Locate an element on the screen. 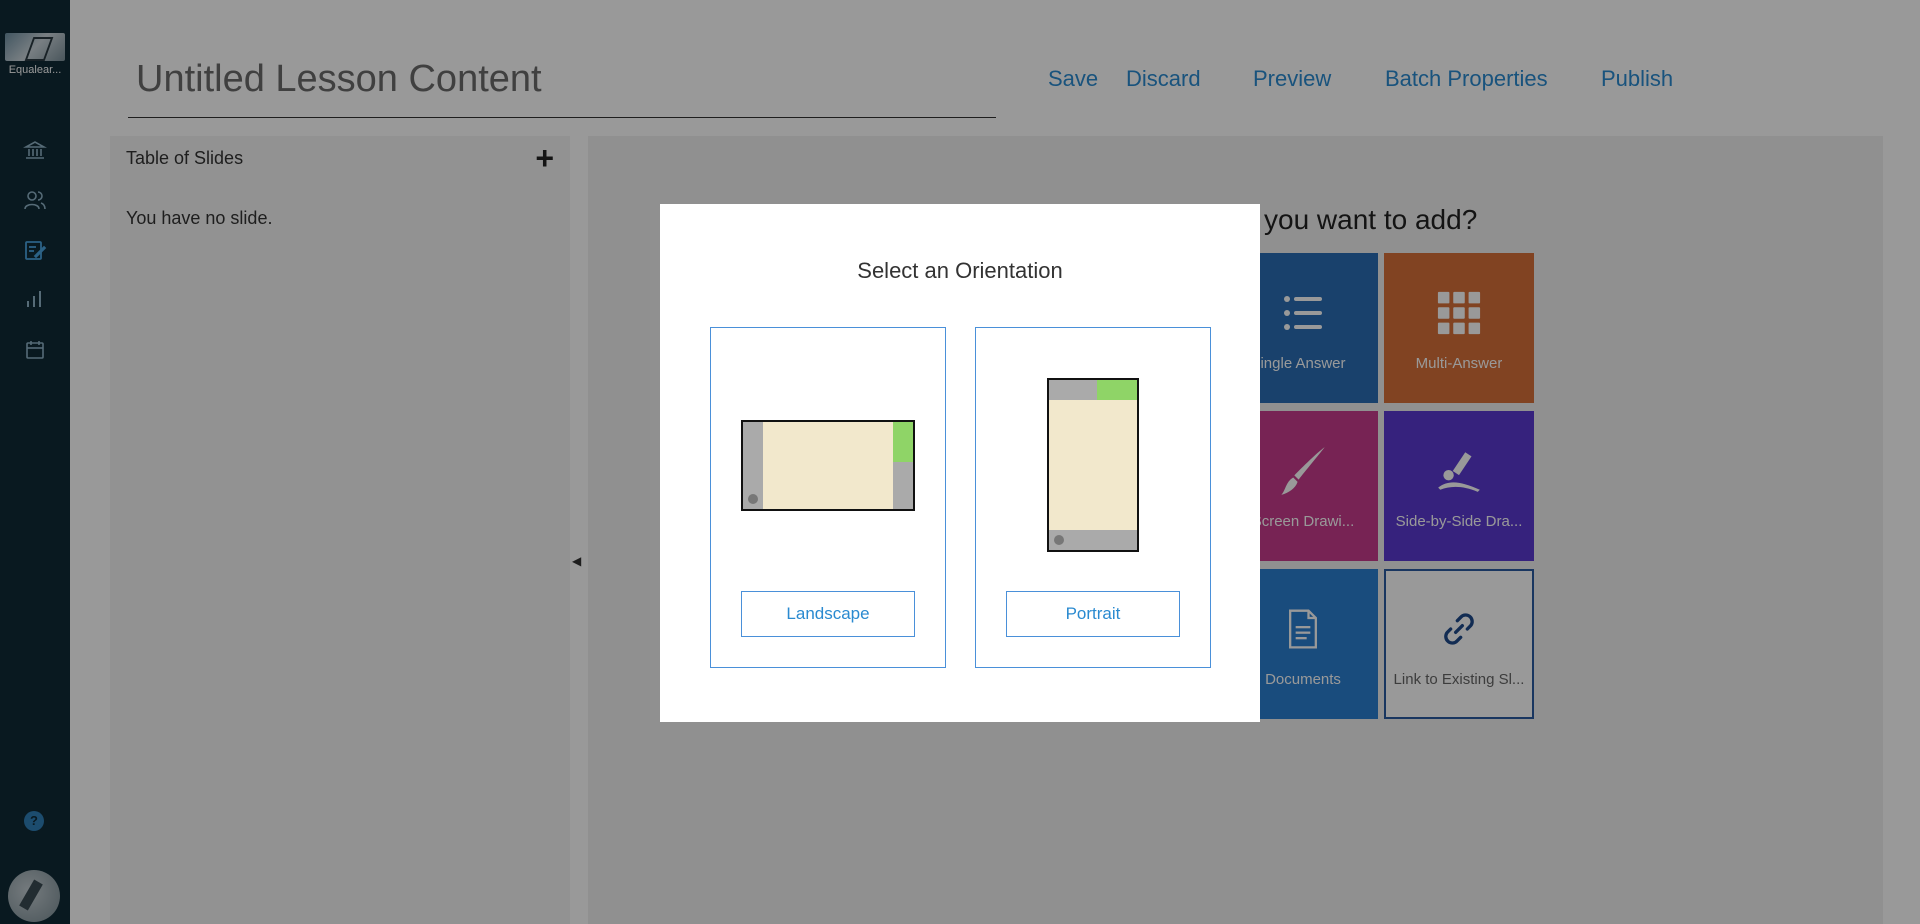 The height and width of the screenshot is (924, 1920). landscape-device-illustration is located at coordinates (828, 465).